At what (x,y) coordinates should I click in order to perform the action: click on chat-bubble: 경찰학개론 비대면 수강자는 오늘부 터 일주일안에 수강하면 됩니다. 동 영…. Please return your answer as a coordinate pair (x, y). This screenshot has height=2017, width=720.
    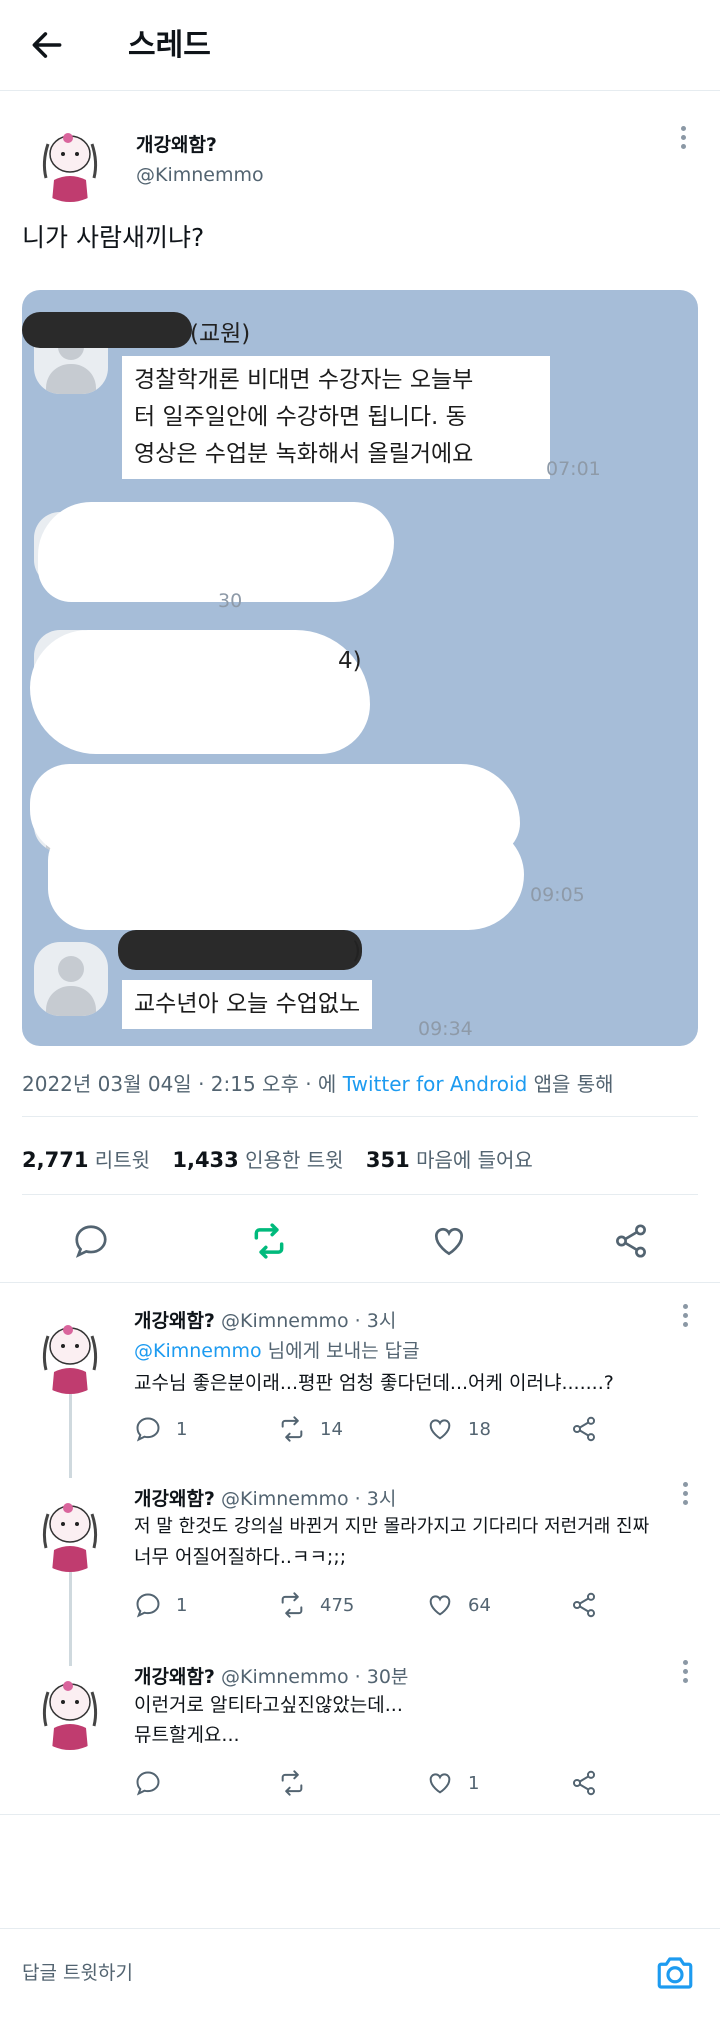
    Looking at the image, I should click on (336, 417).